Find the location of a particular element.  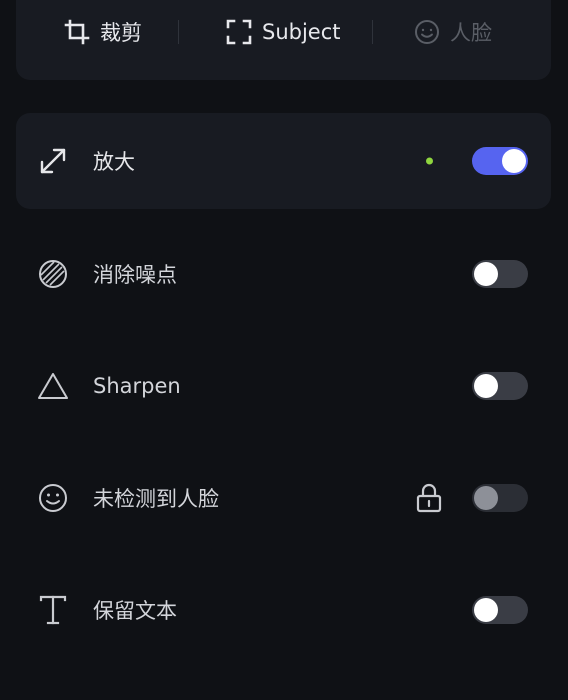

text-icon is located at coordinates (53, 610).